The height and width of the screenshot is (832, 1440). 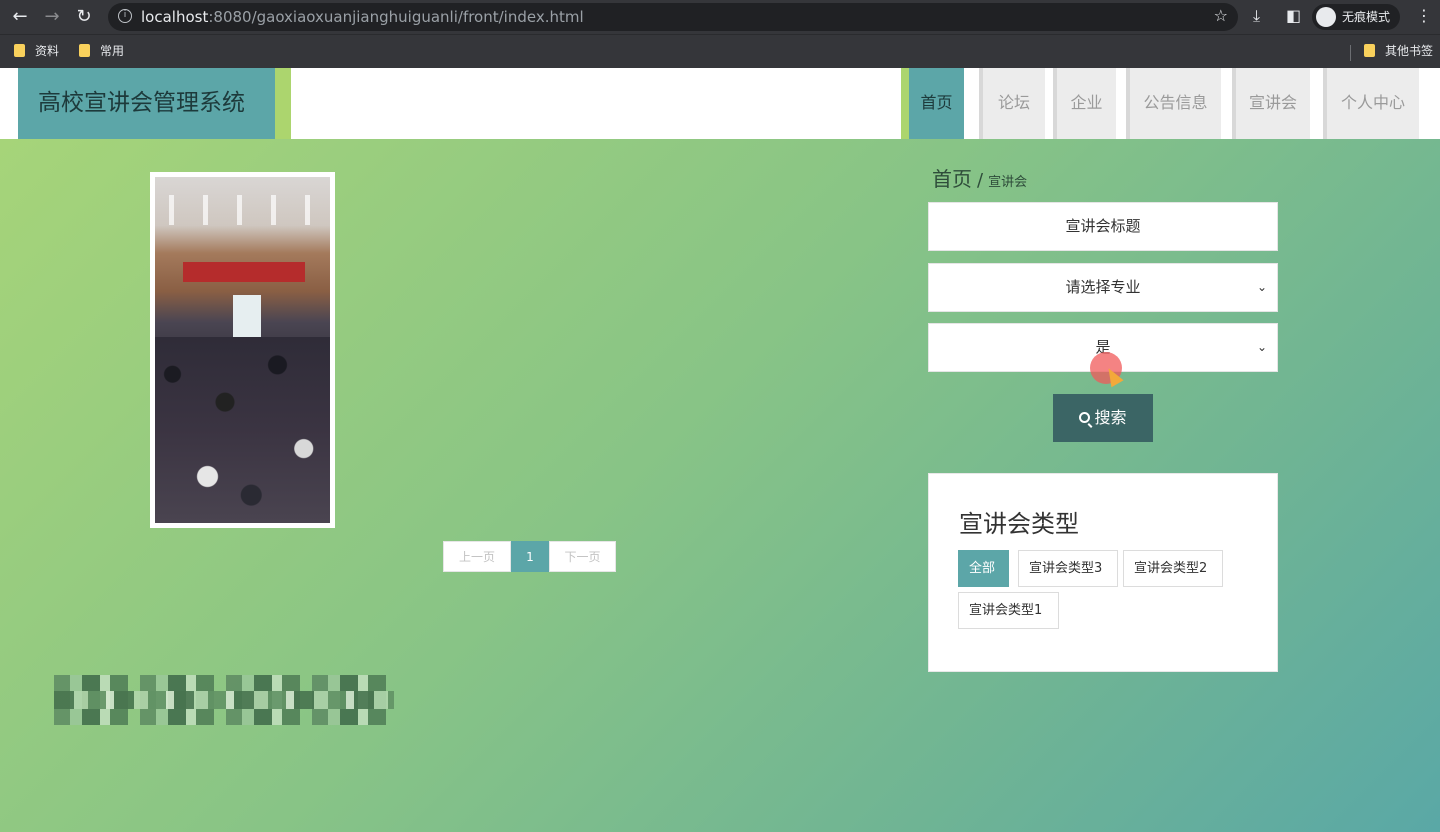 I want to click on bookmark-folder: 常用, so click(x=101, y=51).